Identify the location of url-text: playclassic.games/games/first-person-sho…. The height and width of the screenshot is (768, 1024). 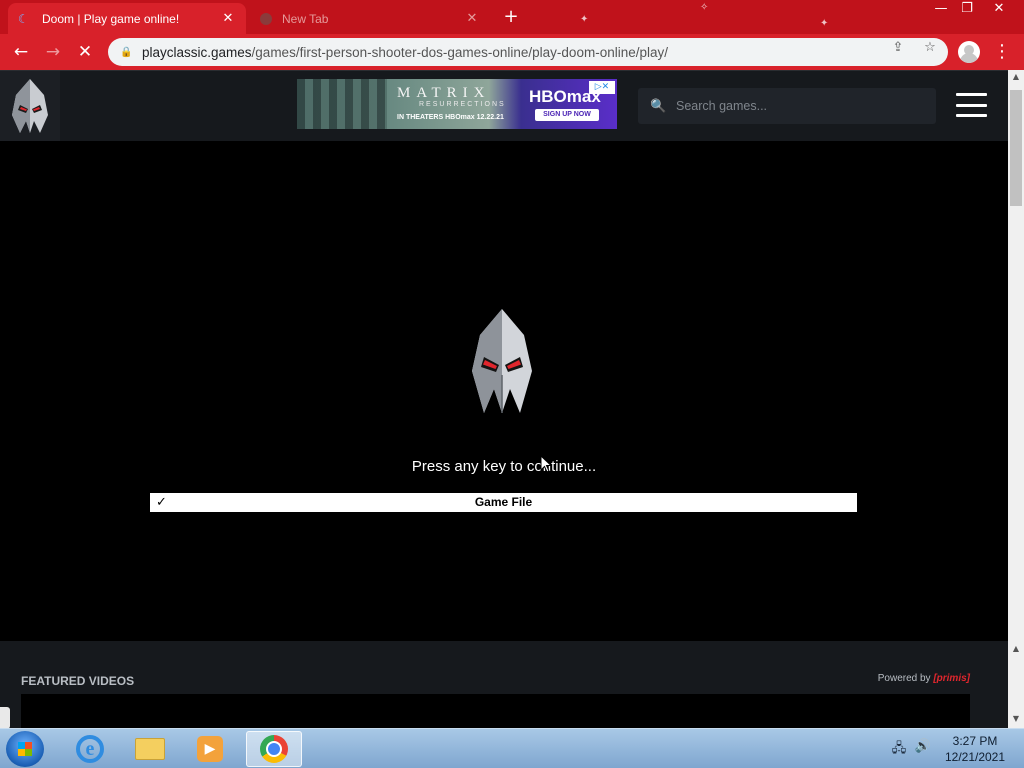
(405, 52).